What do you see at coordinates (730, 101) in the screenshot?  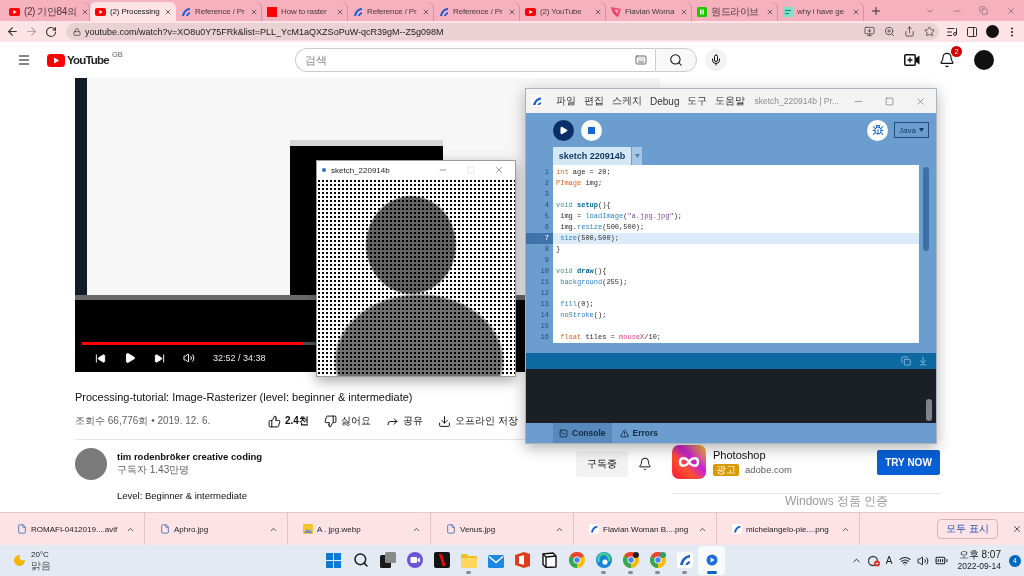 I see `menu-item: 도움말` at bounding box center [730, 101].